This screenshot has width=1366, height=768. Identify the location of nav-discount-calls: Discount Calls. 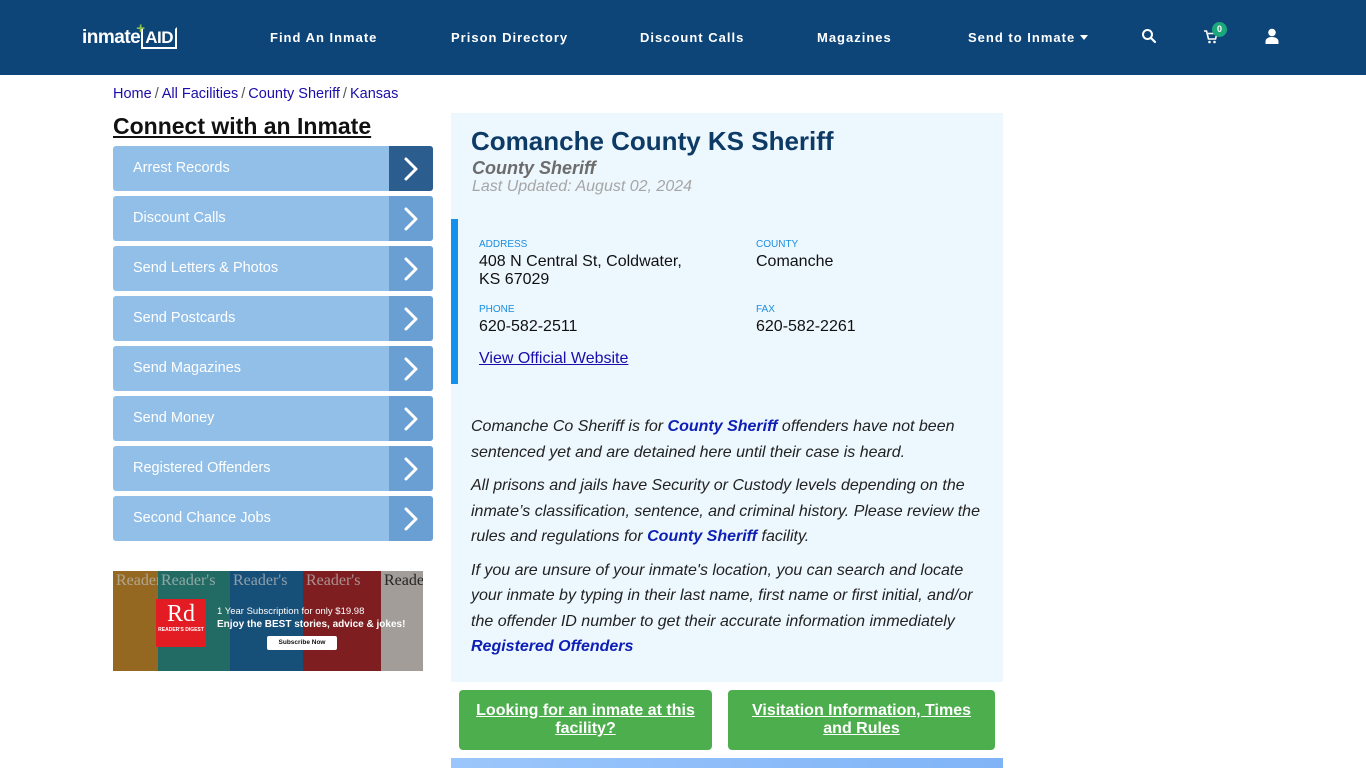
(692, 37).